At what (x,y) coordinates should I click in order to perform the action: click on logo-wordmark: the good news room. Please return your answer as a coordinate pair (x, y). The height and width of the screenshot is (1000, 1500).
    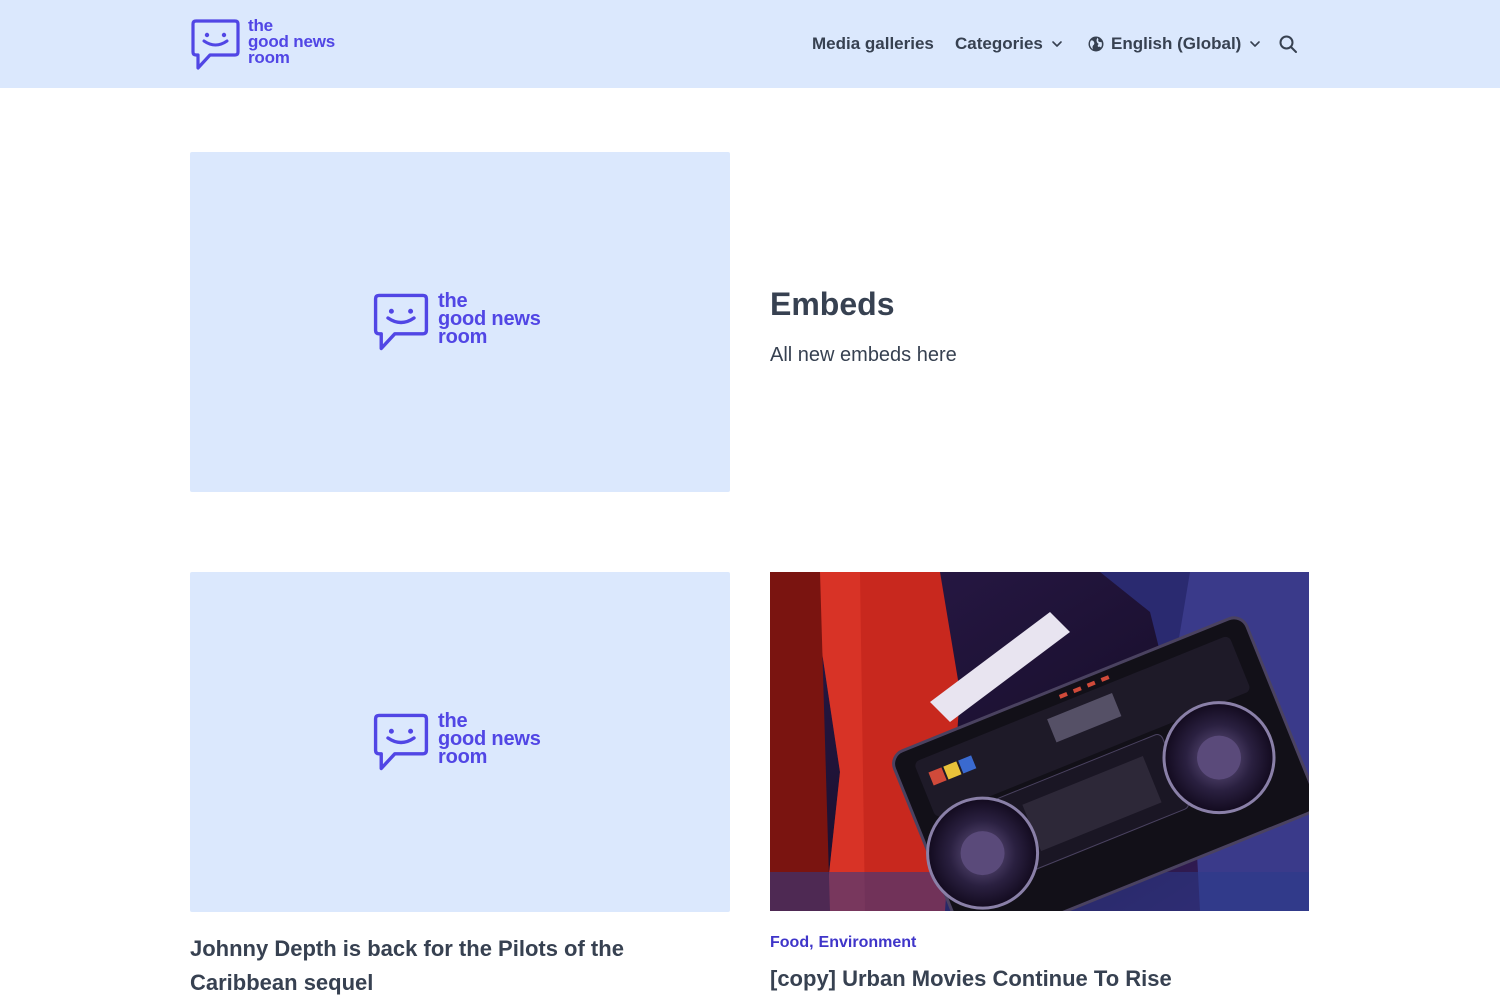
    Looking at the image, I should click on (291, 41).